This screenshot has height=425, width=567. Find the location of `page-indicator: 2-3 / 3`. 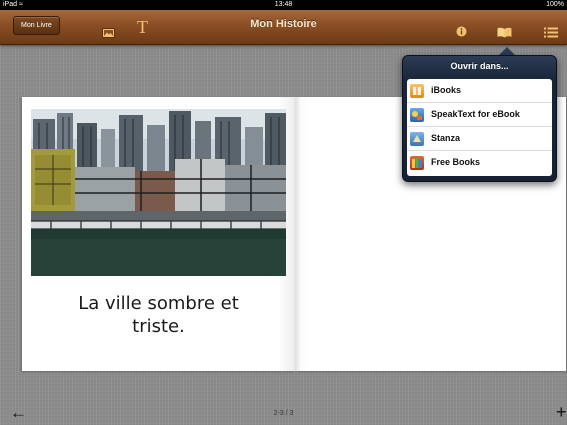

page-indicator: 2-3 / 3 is located at coordinates (283, 413).